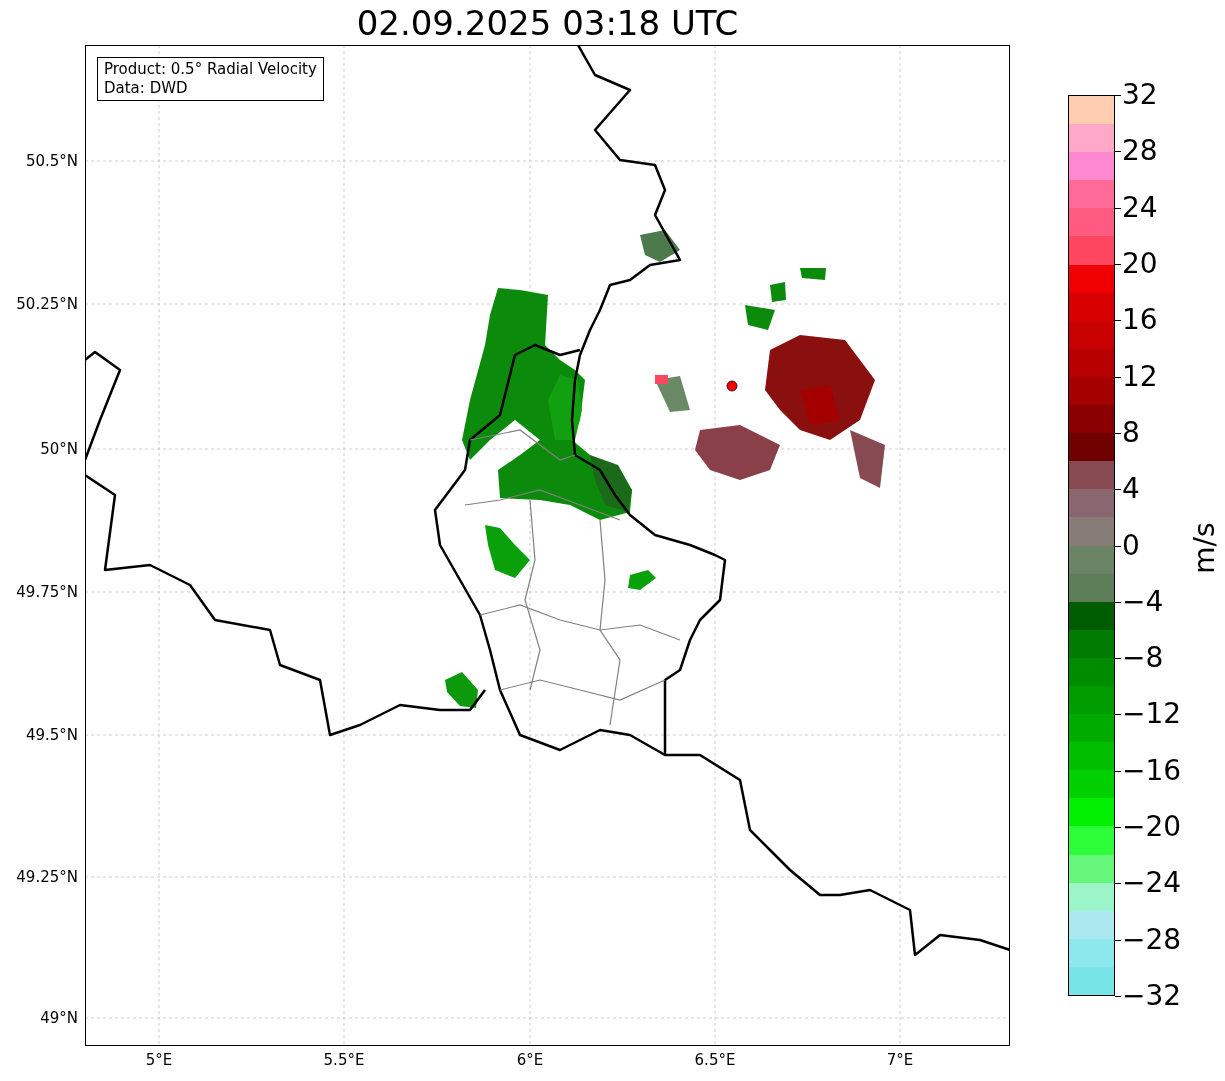 The height and width of the screenshot is (1081, 1225). I want to click on colorbar-tick-label: −24, so click(1152, 883).